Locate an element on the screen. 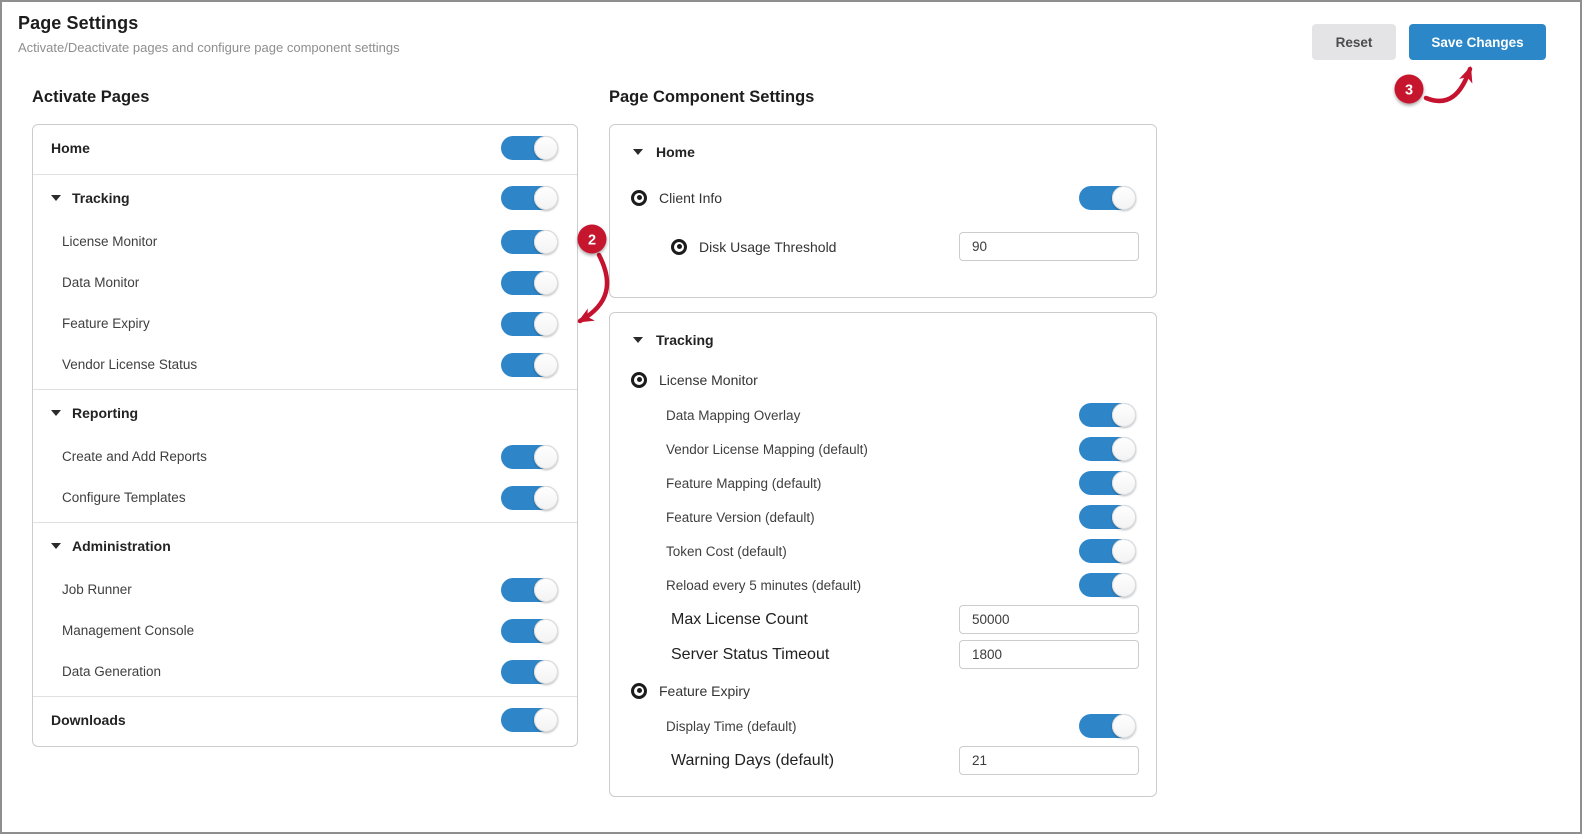  page-label-data-generation: Data Generation is located at coordinates (112, 671).